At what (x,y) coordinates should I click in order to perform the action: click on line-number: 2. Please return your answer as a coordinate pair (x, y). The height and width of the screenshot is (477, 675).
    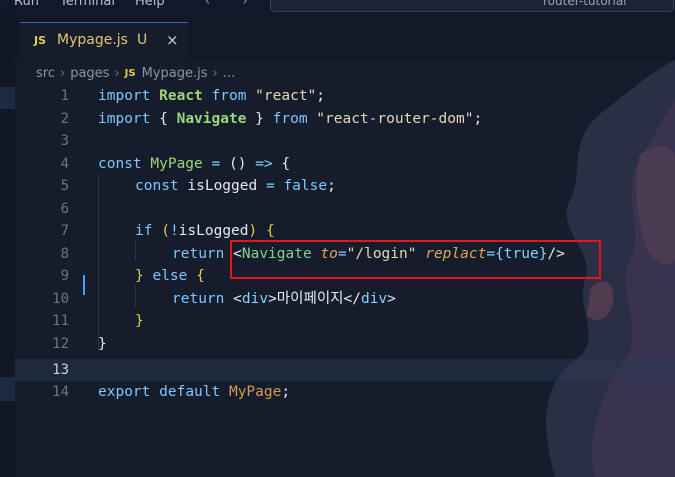
    Looking at the image, I should click on (64, 118).